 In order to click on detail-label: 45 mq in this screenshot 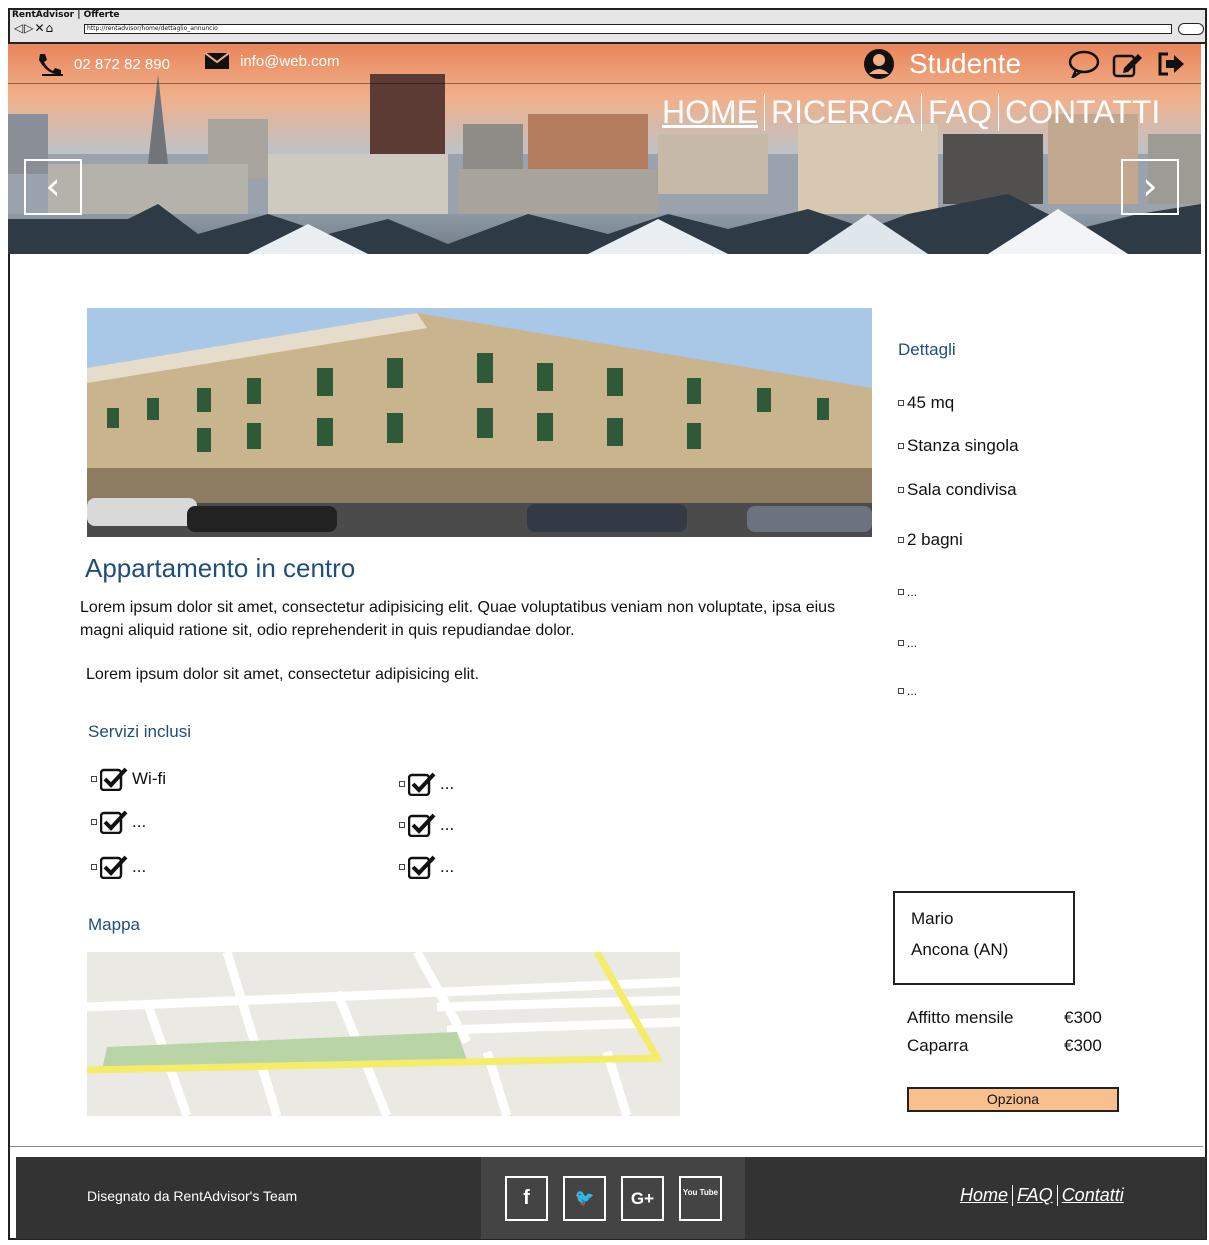, I will do `click(931, 402)`.